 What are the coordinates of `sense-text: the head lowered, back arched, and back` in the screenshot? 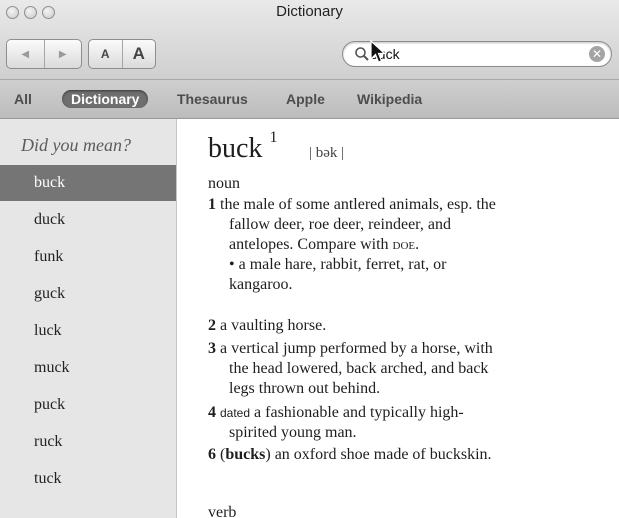 It's located at (359, 368).